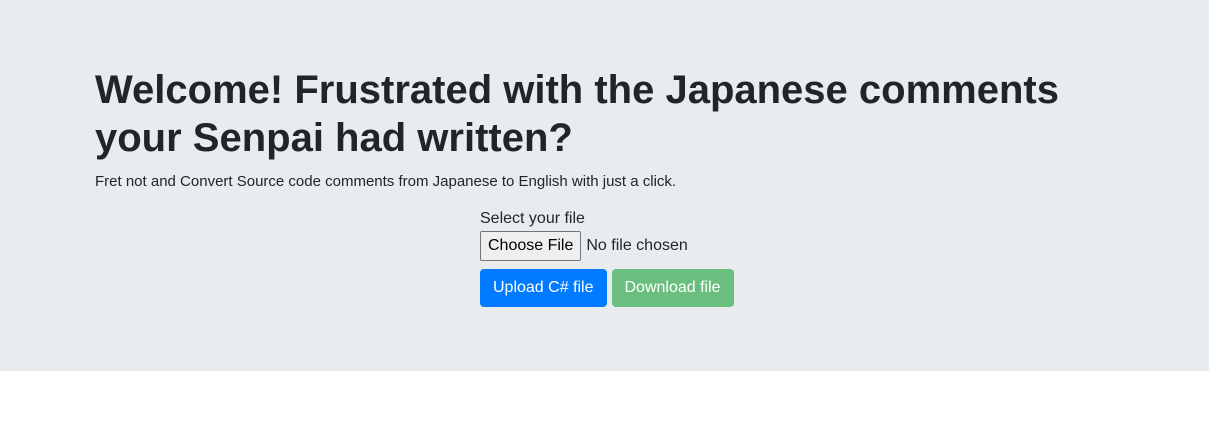 This screenshot has height=436, width=1209. I want to click on choose-file-button: Choose File, so click(531, 246).